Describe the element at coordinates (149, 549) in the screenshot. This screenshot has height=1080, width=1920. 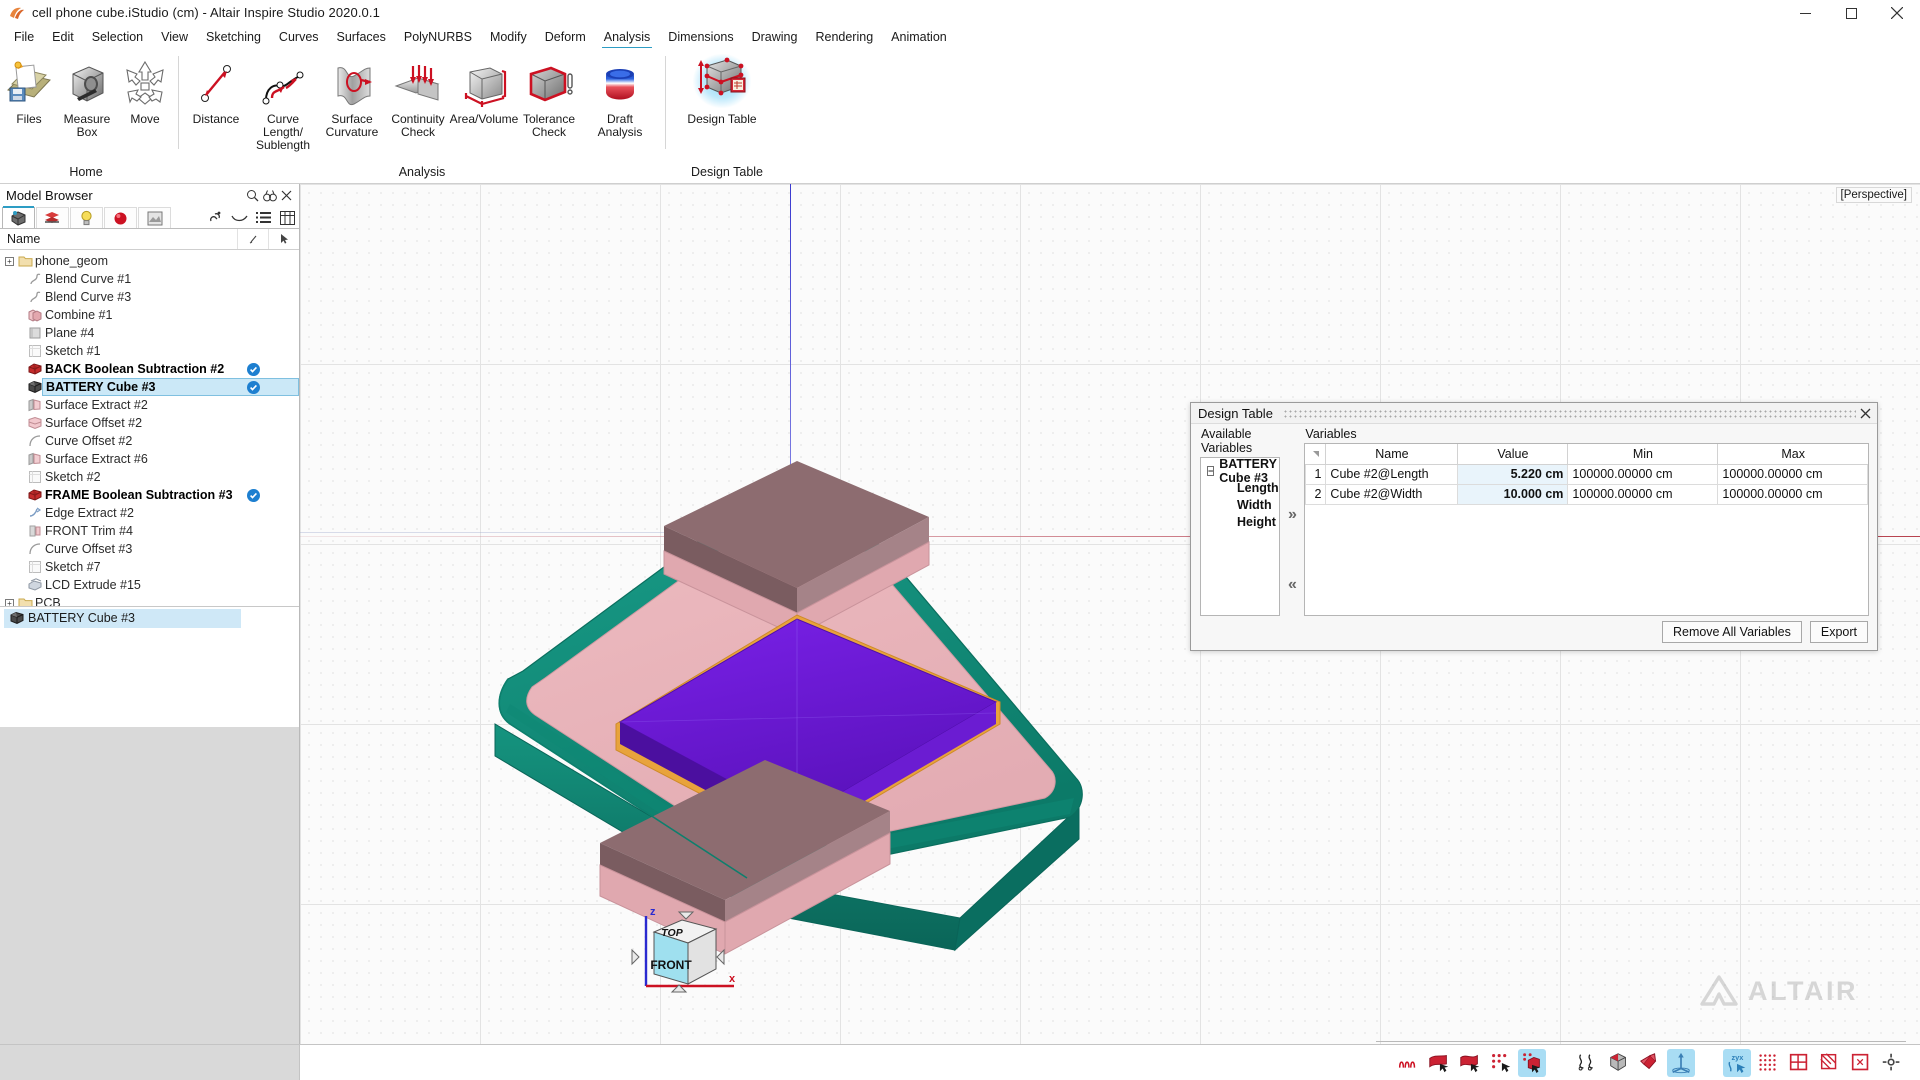
I see `tree-item: Curve Offset #3` at that location.